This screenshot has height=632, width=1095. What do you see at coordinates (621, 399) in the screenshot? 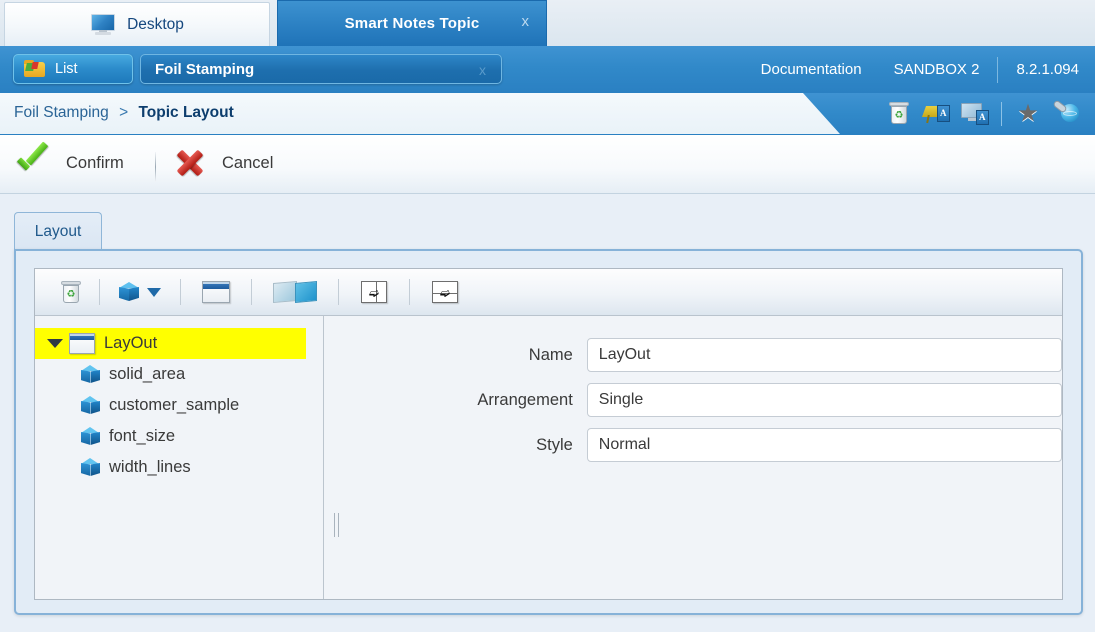
I see `arrangement-value: Single` at bounding box center [621, 399].